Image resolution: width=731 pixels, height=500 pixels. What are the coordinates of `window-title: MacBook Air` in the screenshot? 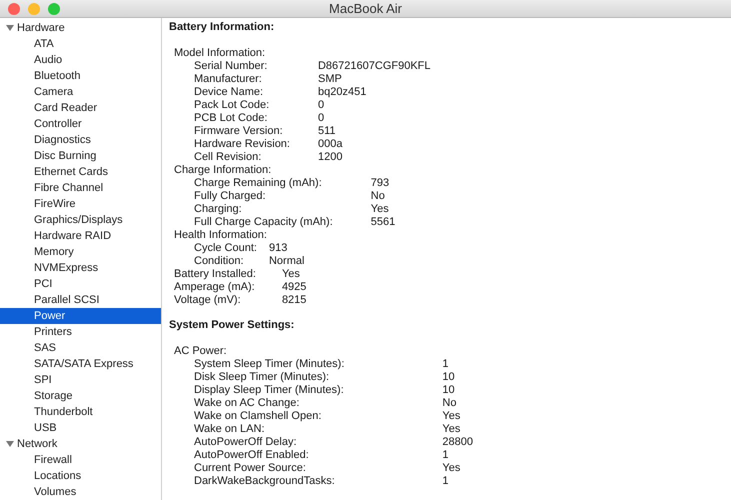 It's located at (365, 9).